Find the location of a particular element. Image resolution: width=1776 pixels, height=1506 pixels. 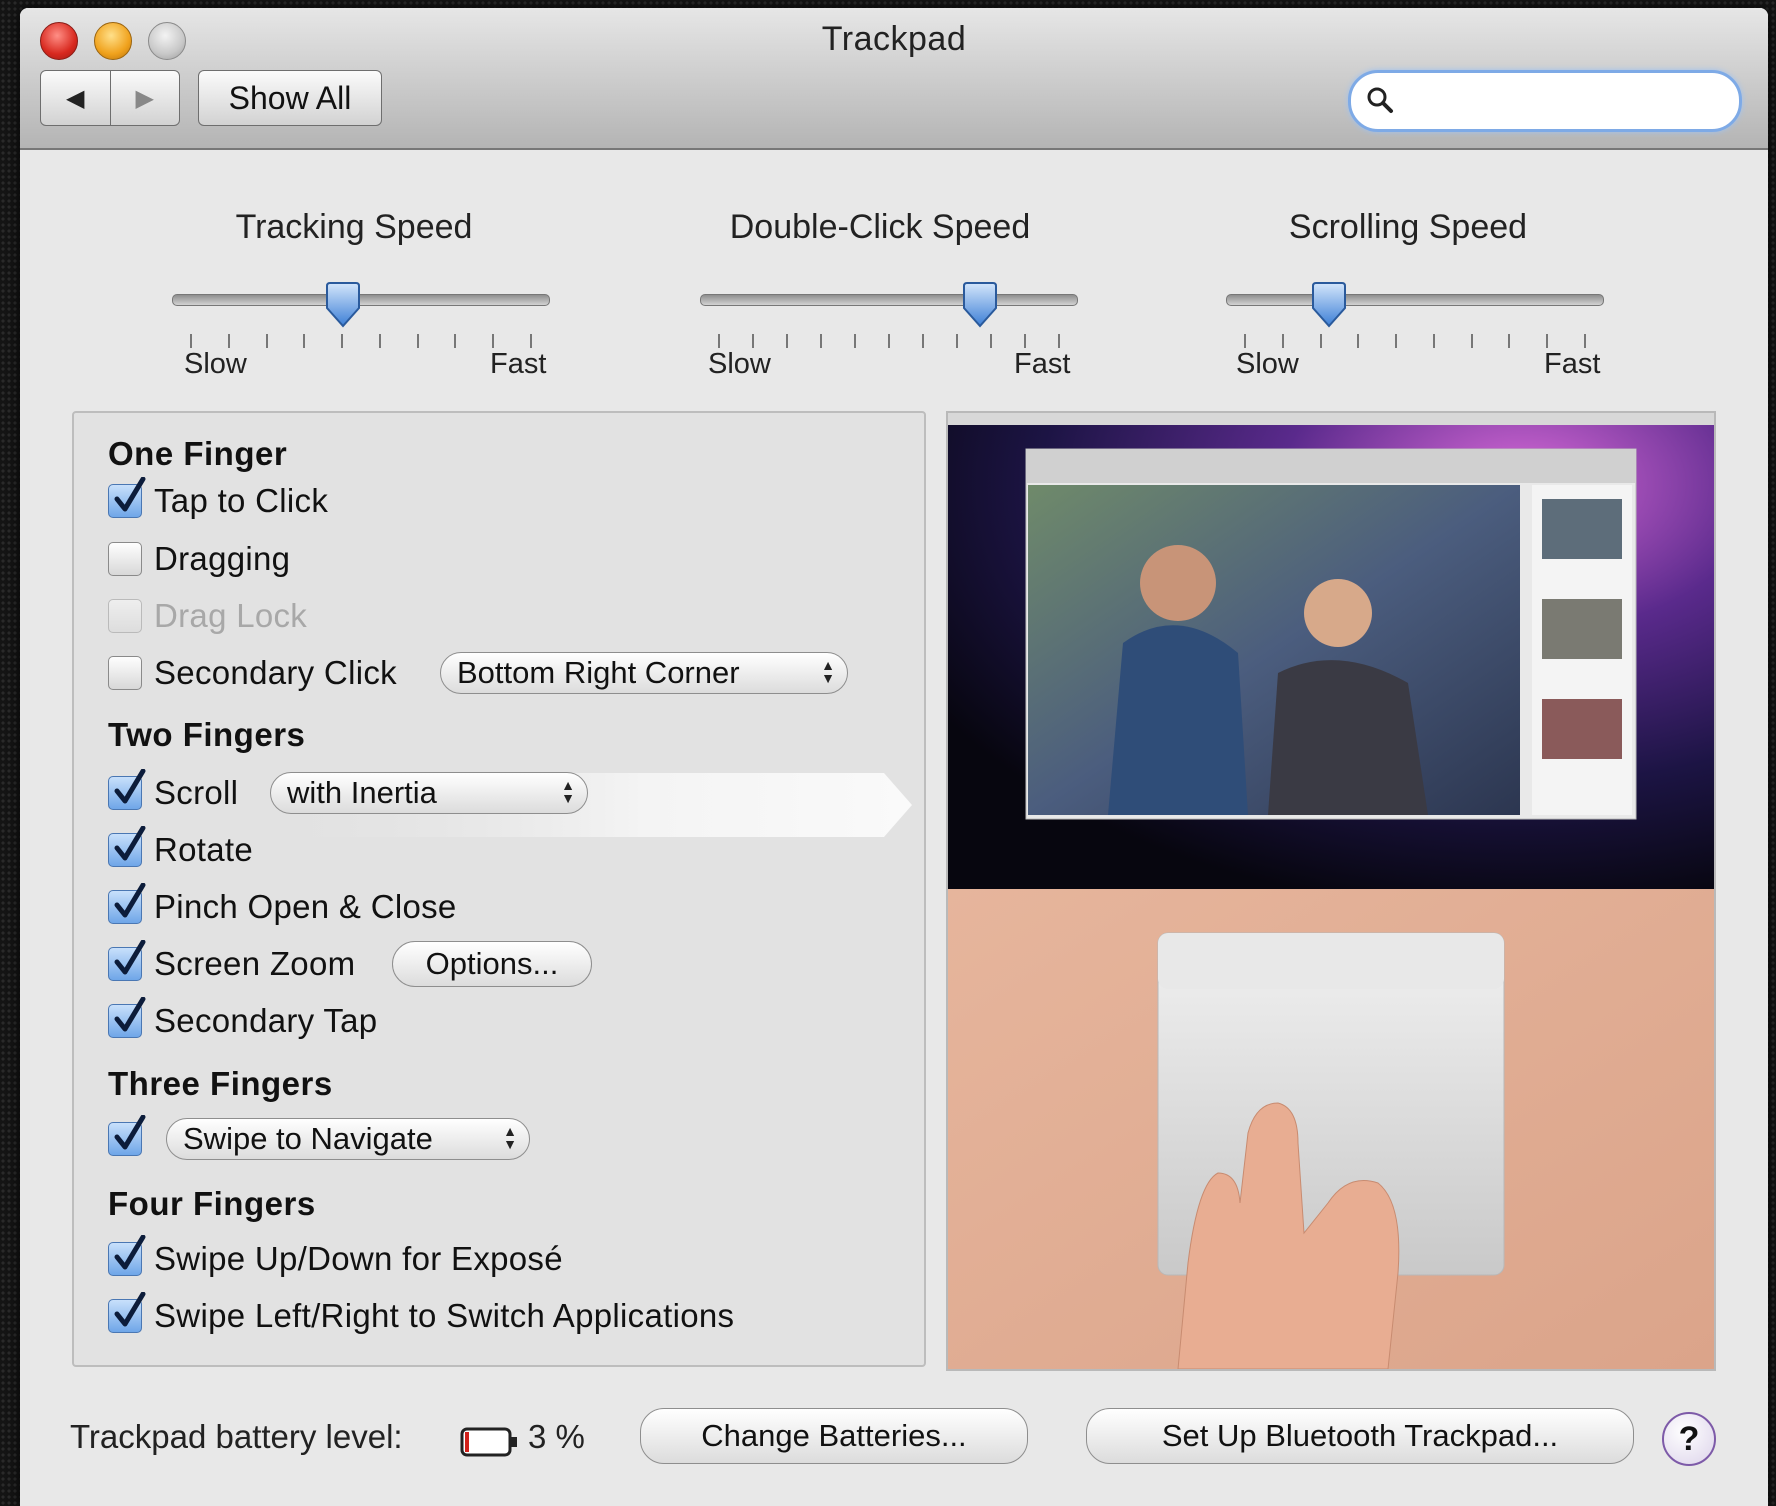

double-click-speed-label: Double-Click Speed is located at coordinates (880, 227).